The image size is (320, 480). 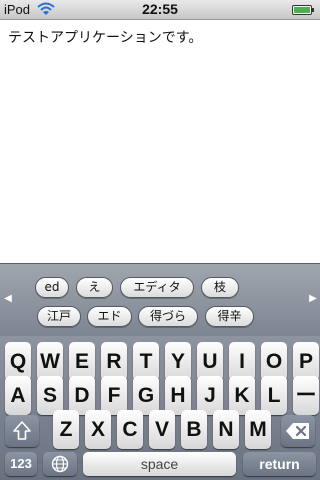 I want to click on delete-icon, so click(x=297, y=431).